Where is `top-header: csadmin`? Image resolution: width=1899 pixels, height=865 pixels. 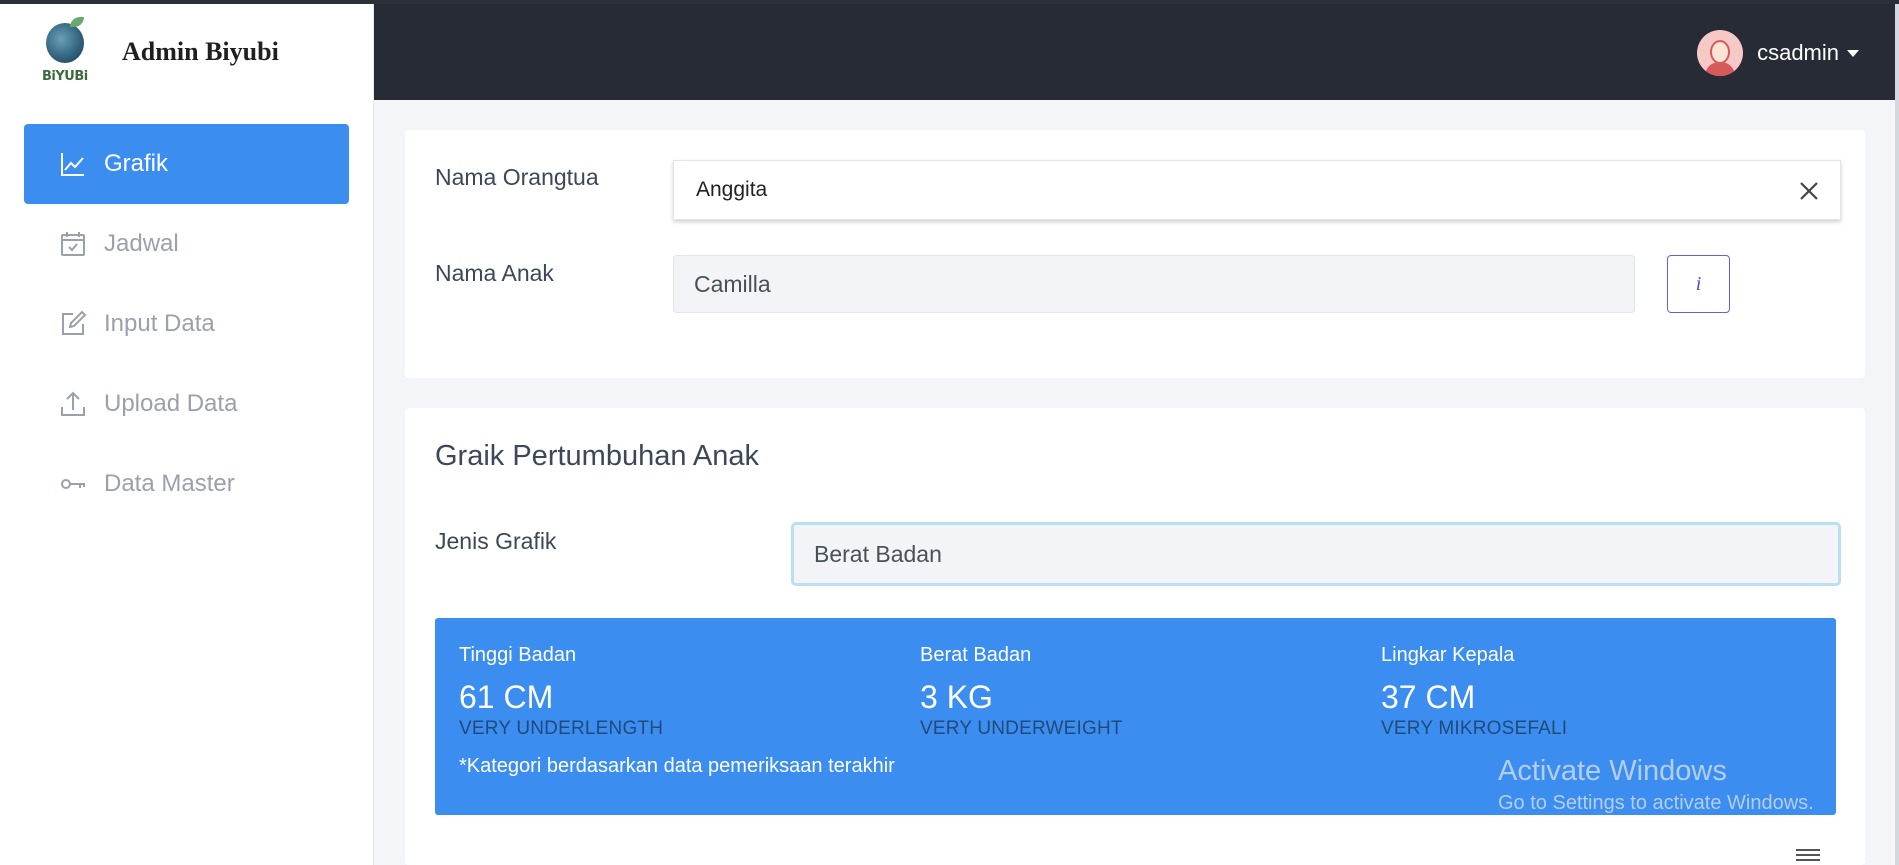
top-header: csadmin is located at coordinates (1136, 52).